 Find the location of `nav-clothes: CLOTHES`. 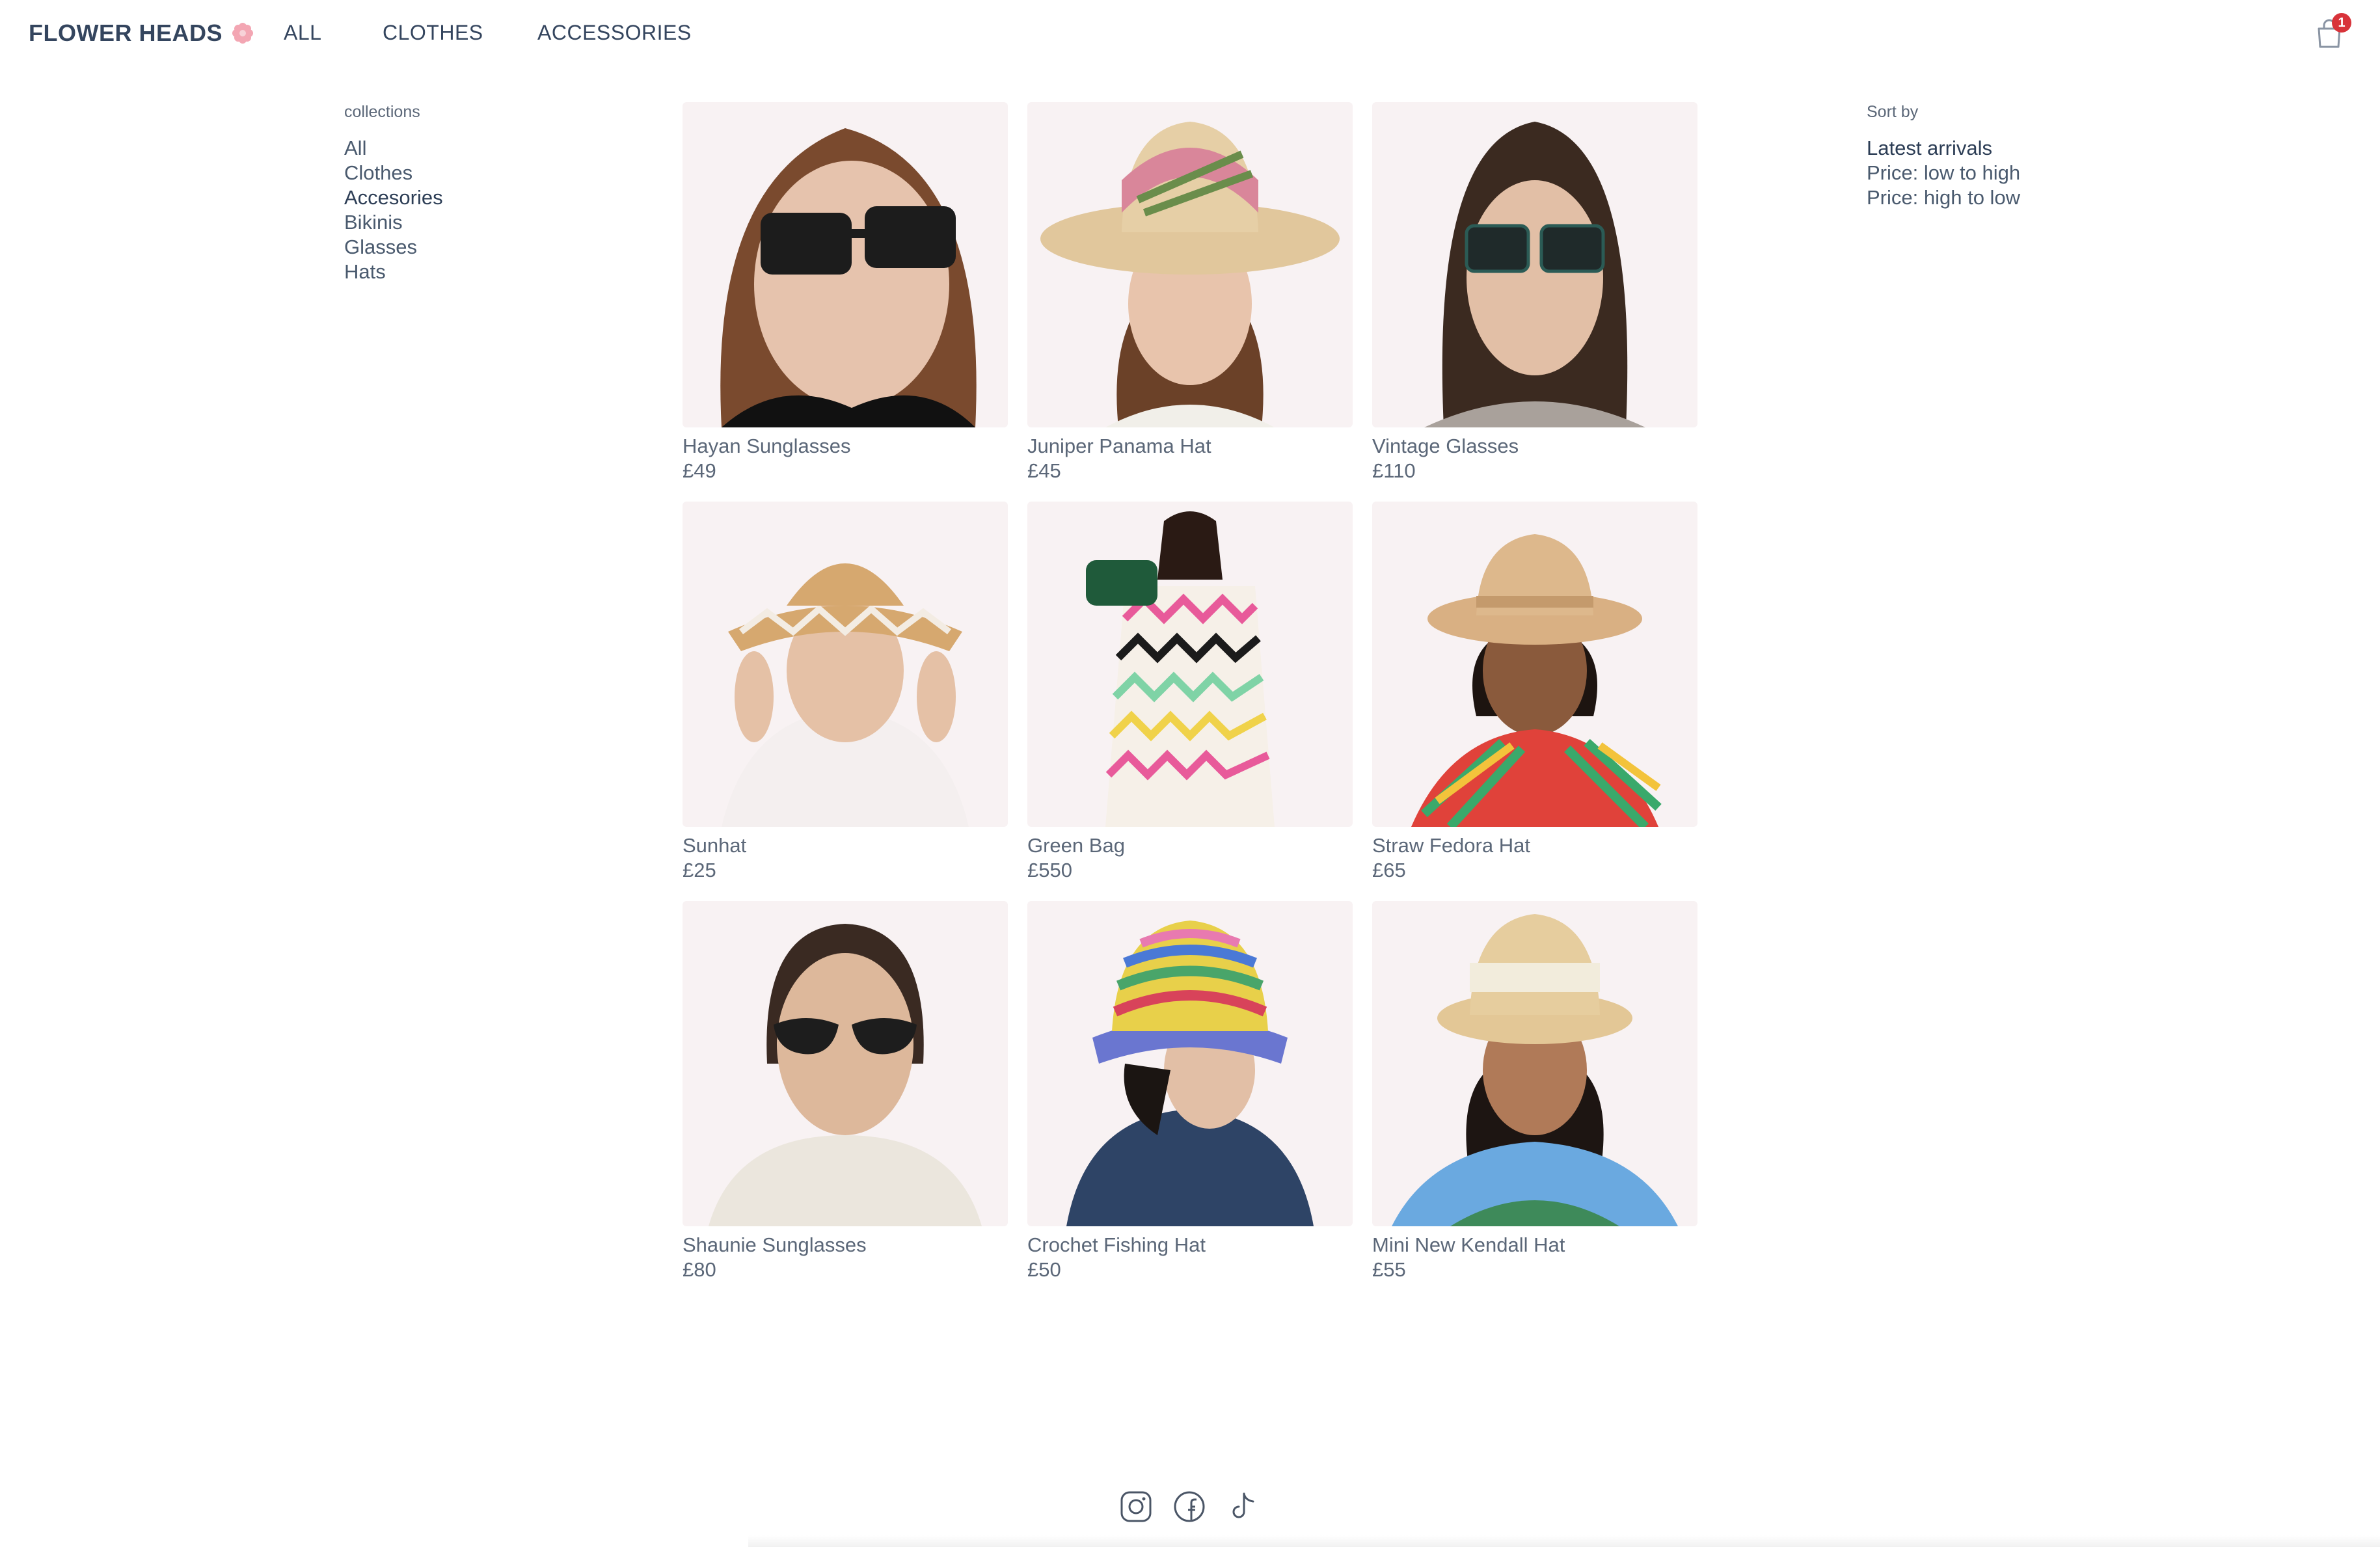

nav-clothes: CLOTHES is located at coordinates (433, 33).